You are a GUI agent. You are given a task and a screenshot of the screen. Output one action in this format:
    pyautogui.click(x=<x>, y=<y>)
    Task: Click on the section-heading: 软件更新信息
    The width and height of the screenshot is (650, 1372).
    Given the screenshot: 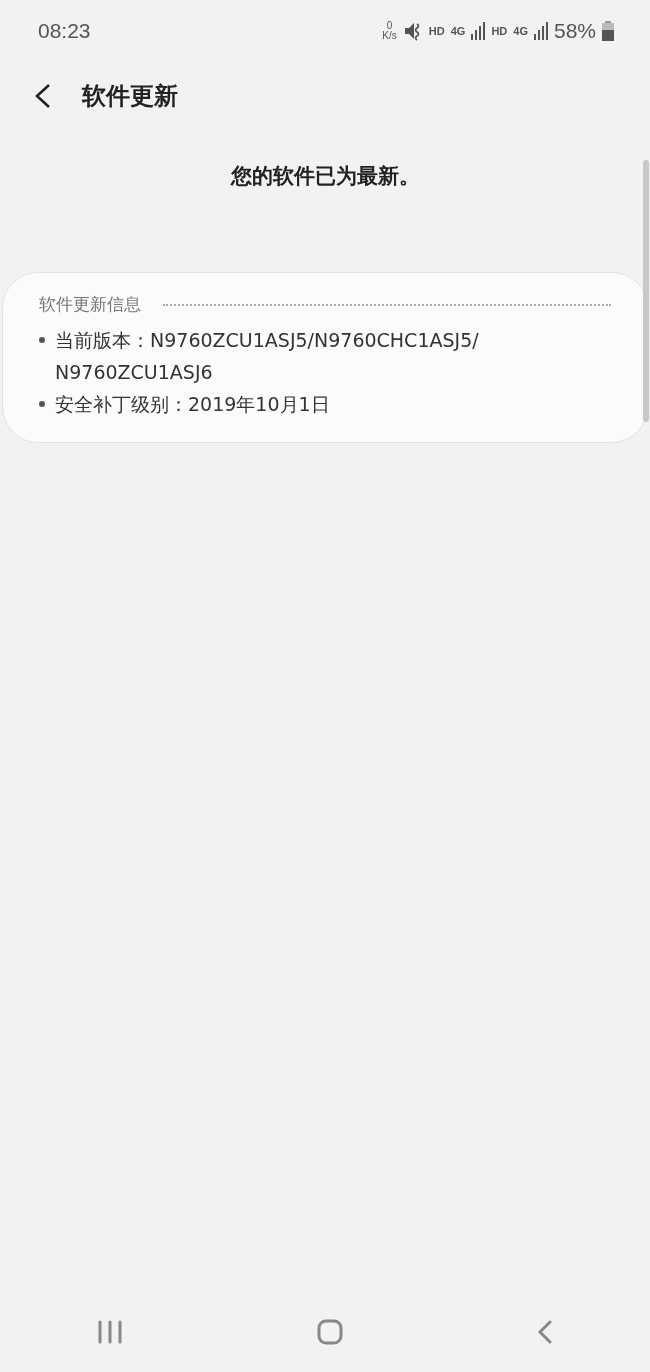 What is the action you would take?
    pyautogui.click(x=90, y=304)
    